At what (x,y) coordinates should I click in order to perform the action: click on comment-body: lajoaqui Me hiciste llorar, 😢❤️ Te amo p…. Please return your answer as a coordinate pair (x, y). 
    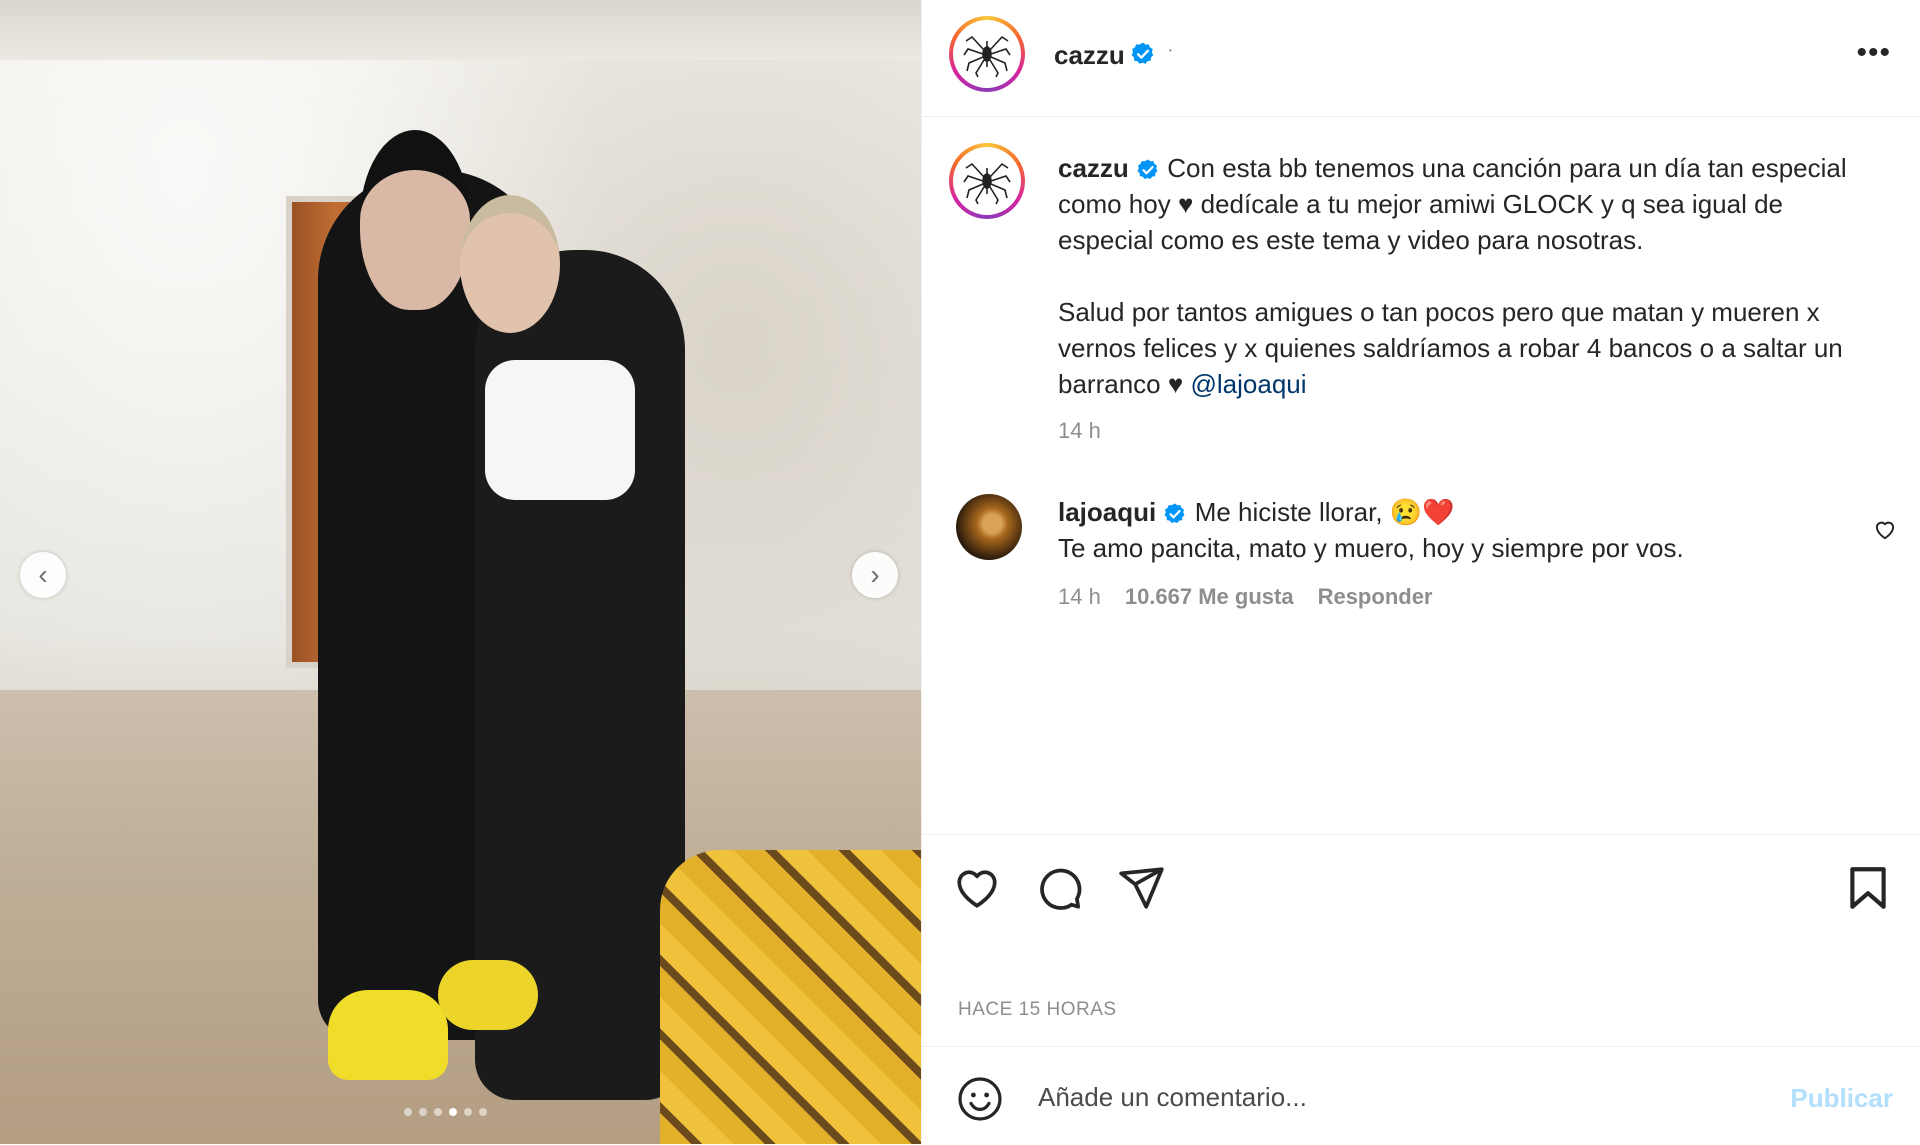
    Looking at the image, I should click on (1438, 530).